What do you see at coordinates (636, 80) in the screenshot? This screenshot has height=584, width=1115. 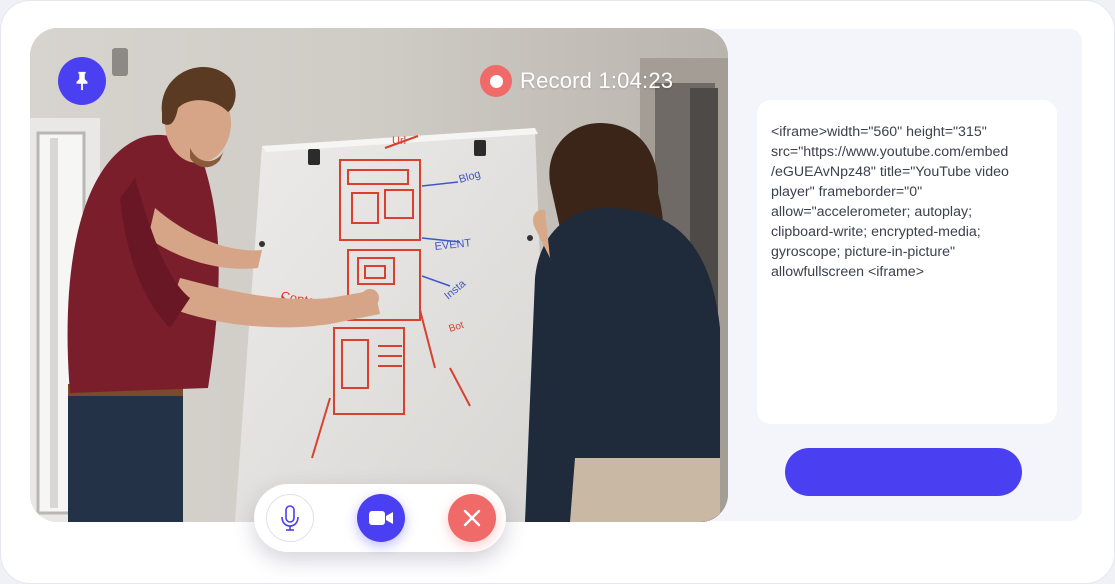 I see `record-timer: 1:04:23` at bounding box center [636, 80].